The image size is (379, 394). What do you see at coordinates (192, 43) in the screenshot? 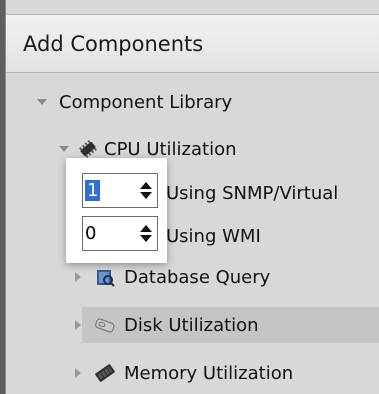
I see `panel-title: Add Components` at bounding box center [192, 43].